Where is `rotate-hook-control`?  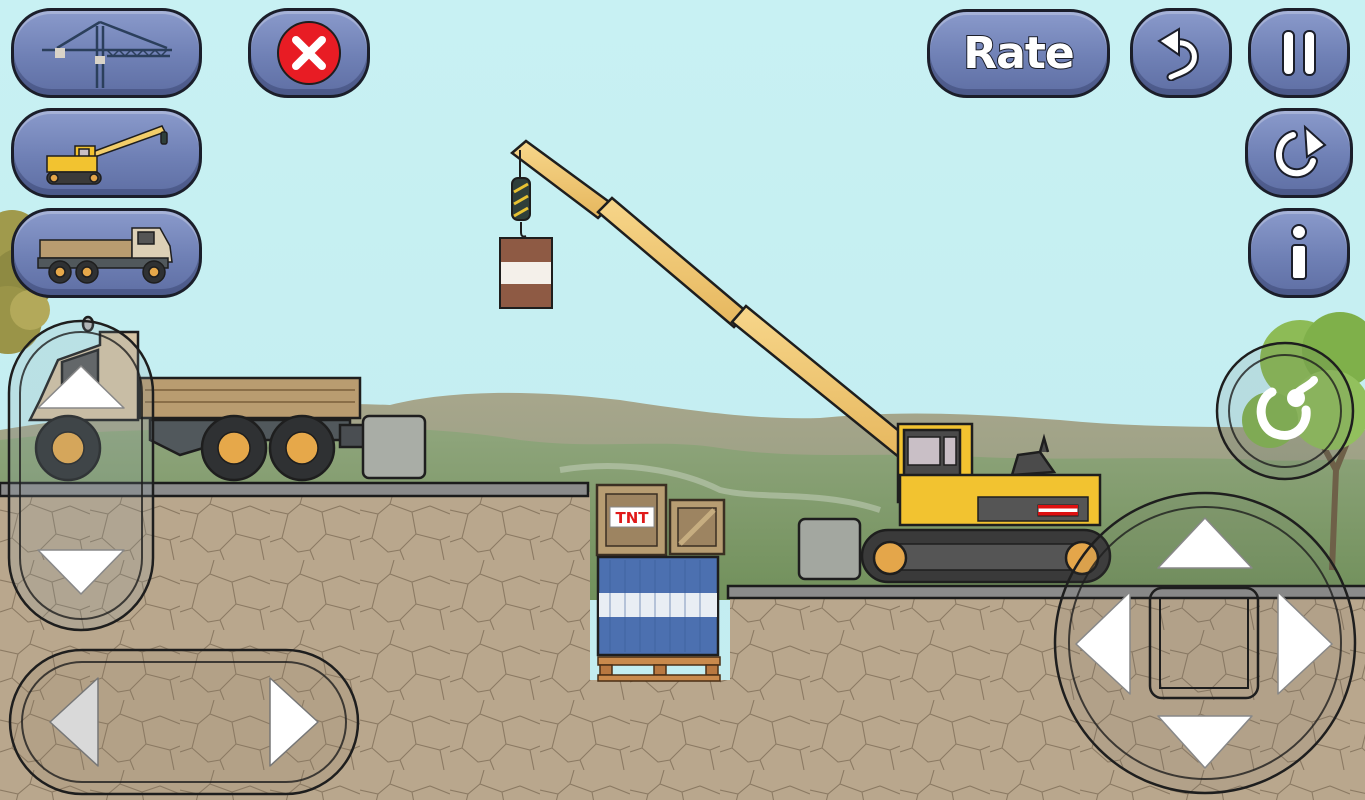 rotate-hook-control is located at coordinates (1285, 411).